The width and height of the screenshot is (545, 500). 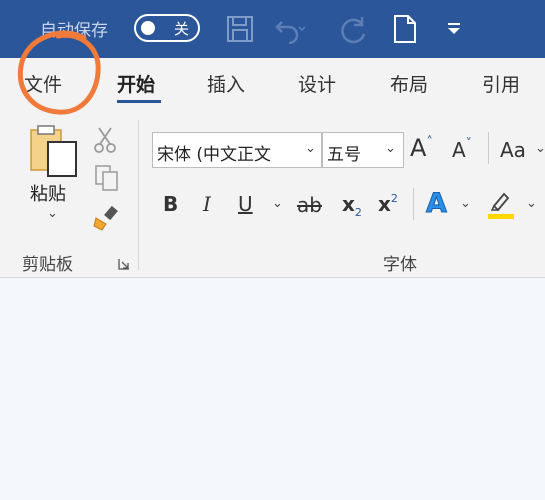 I want to click on grow-font-button: A˄, so click(x=421, y=148).